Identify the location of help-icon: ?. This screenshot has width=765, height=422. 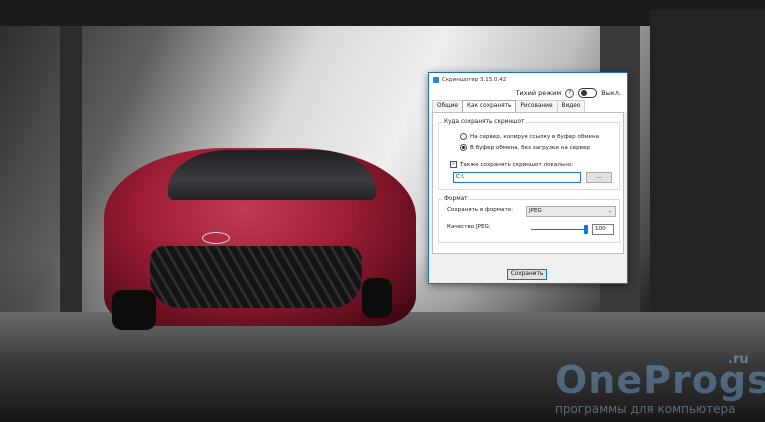
(570, 93).